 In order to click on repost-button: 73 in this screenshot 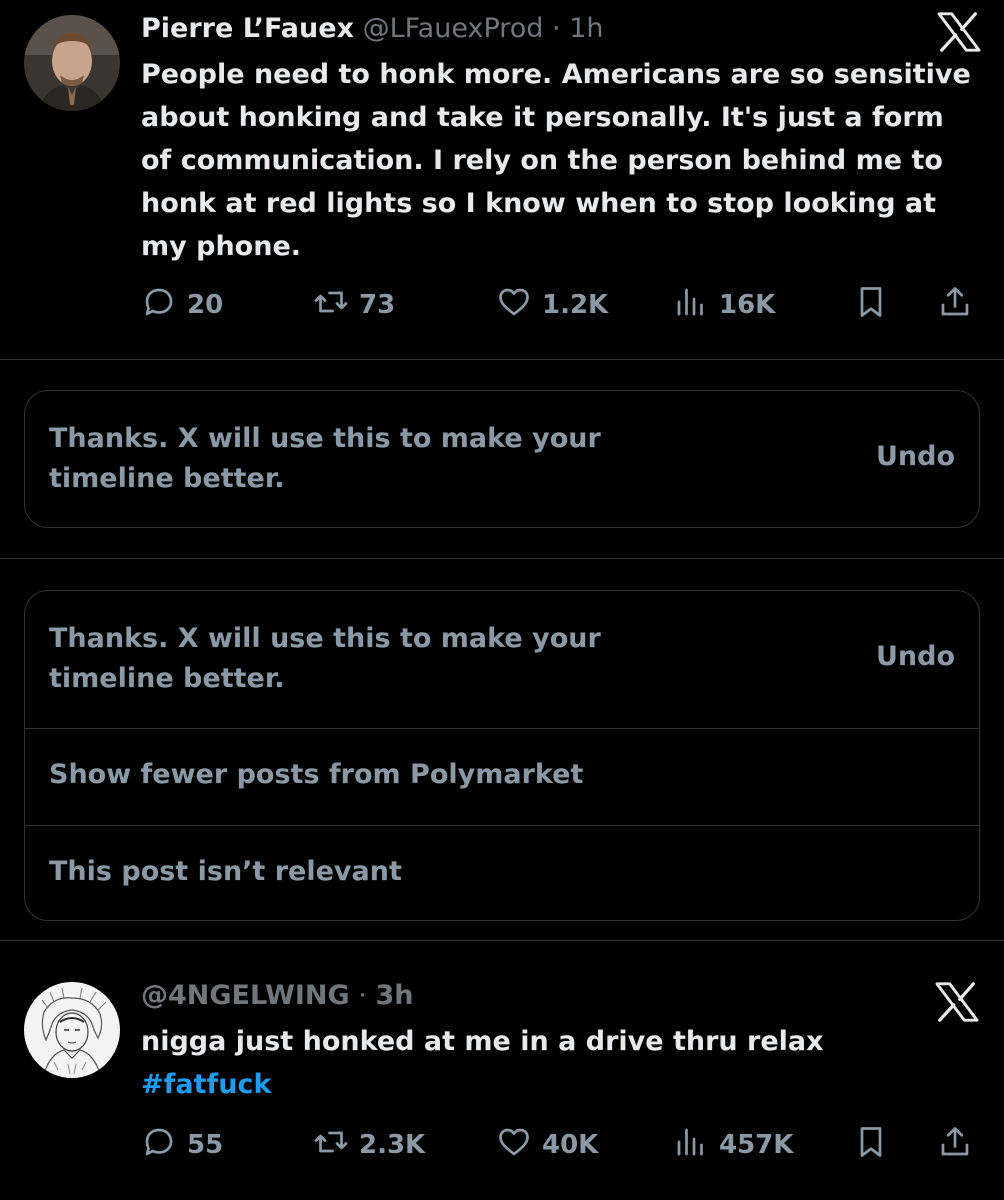, I will do `click(354, 305)`.